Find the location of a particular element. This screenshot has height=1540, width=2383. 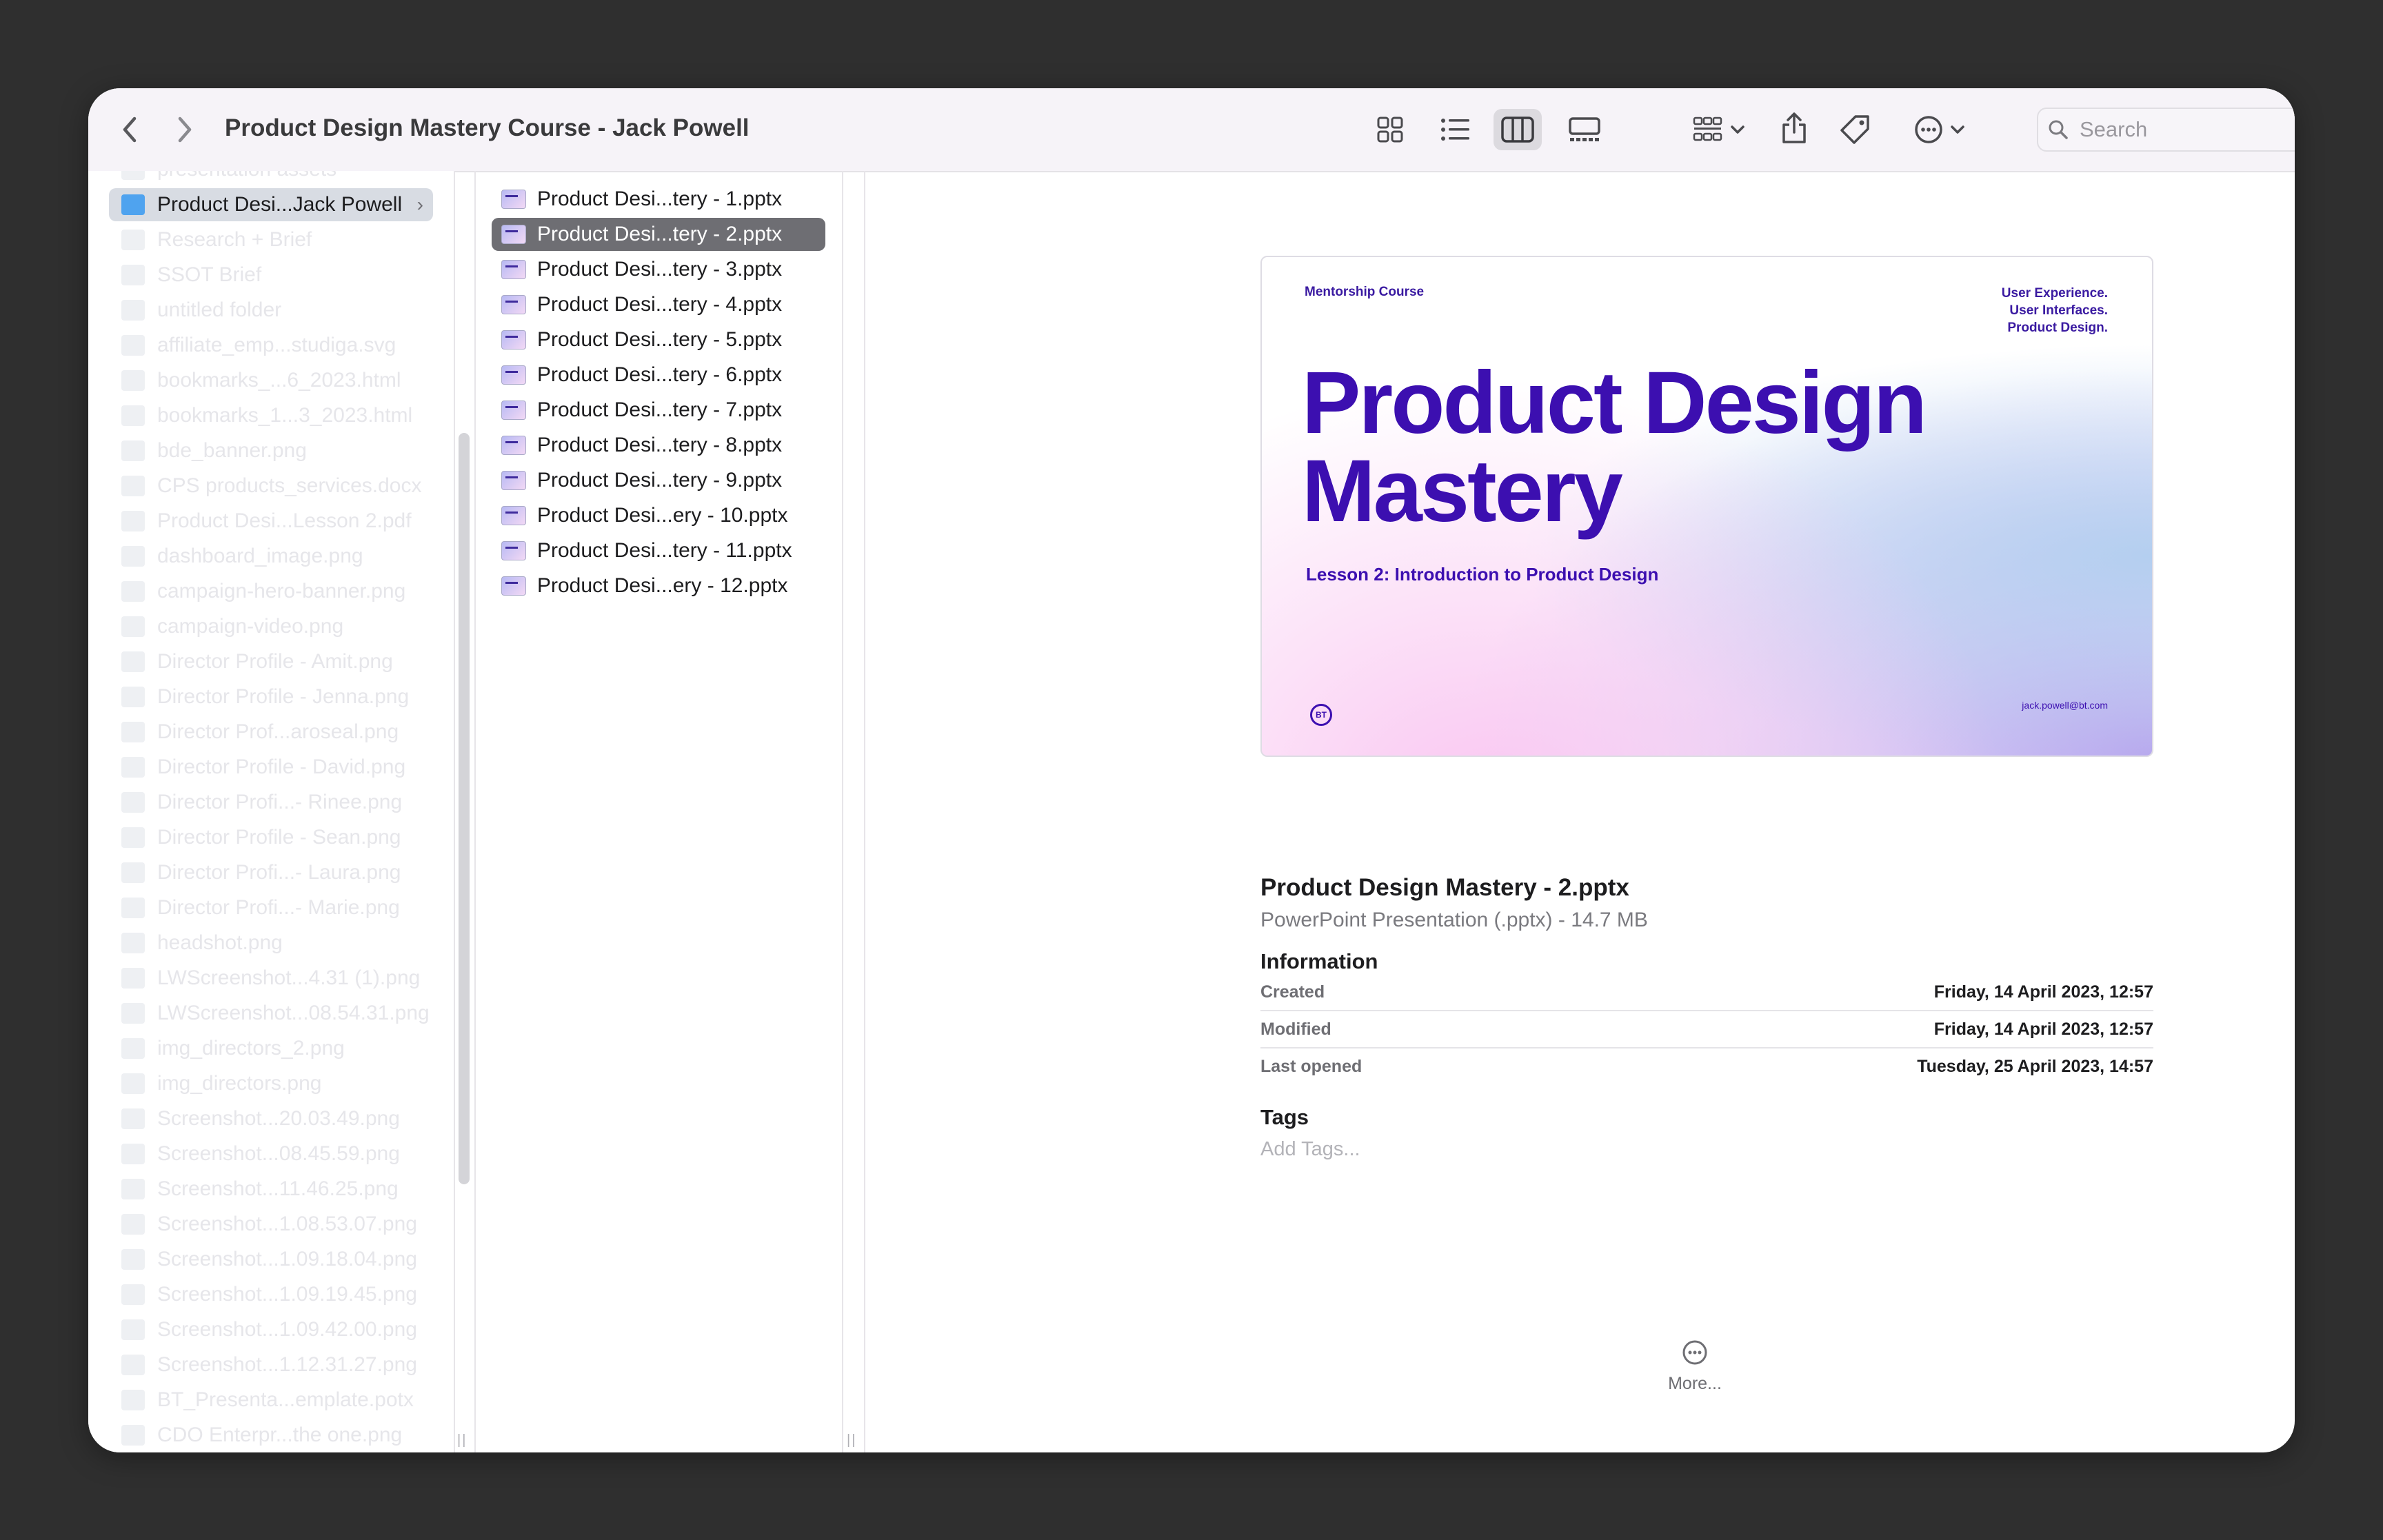

folder-list-item-label: Director Profile - David.png is located at coordinates (281, 767).